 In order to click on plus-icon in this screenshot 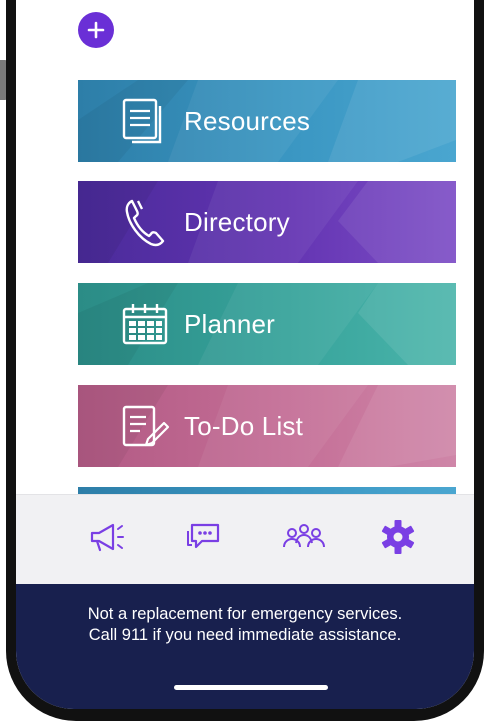, I will do `click(96, 30)`.